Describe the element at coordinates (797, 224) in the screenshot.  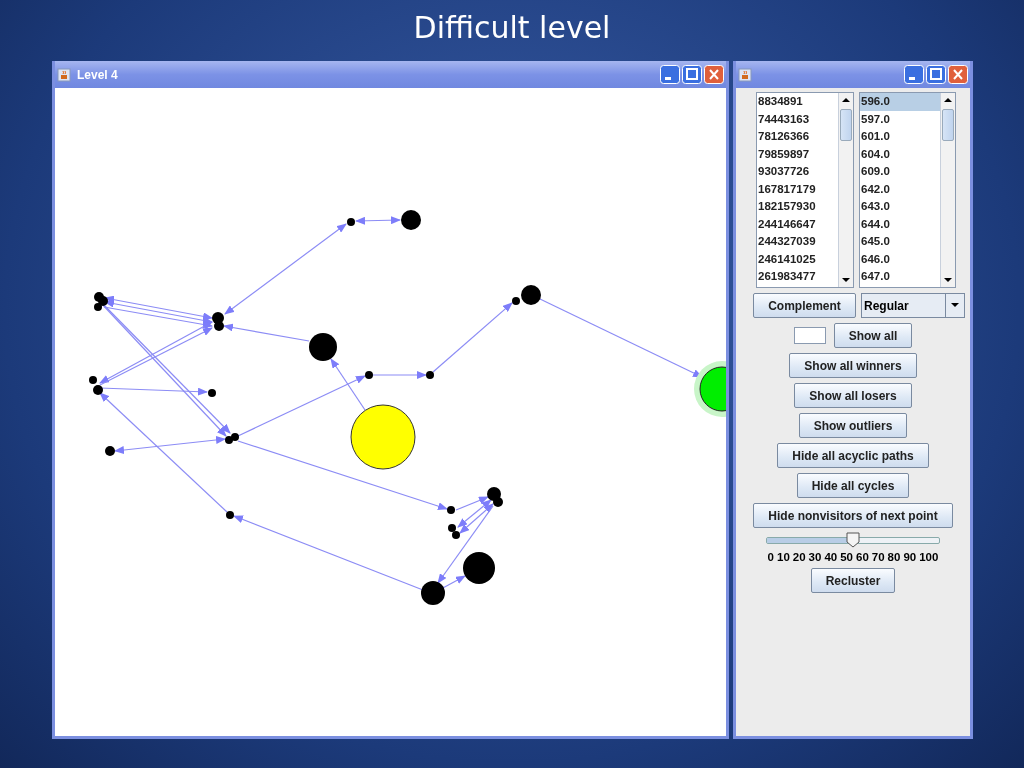
I see `list-item: 244146647` at that location.